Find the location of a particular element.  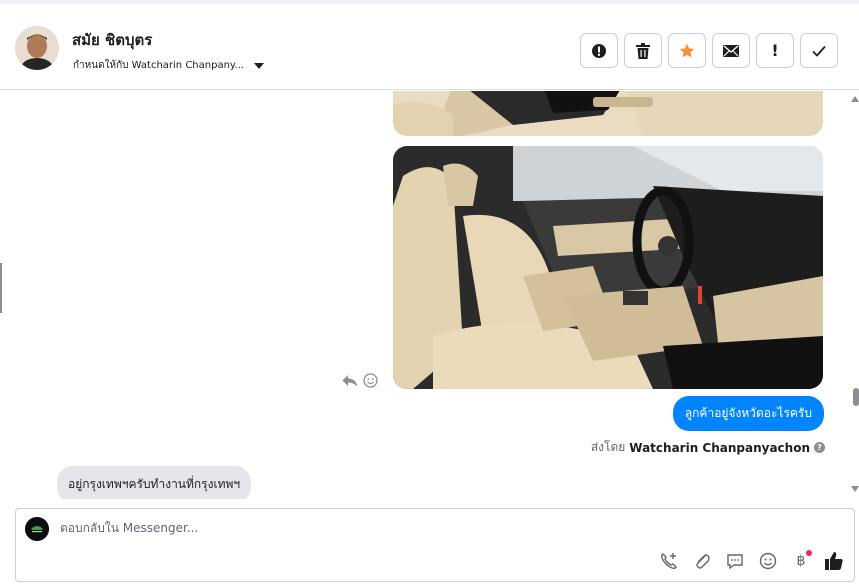

mark-unread-button is located at coordinates (731, 50).